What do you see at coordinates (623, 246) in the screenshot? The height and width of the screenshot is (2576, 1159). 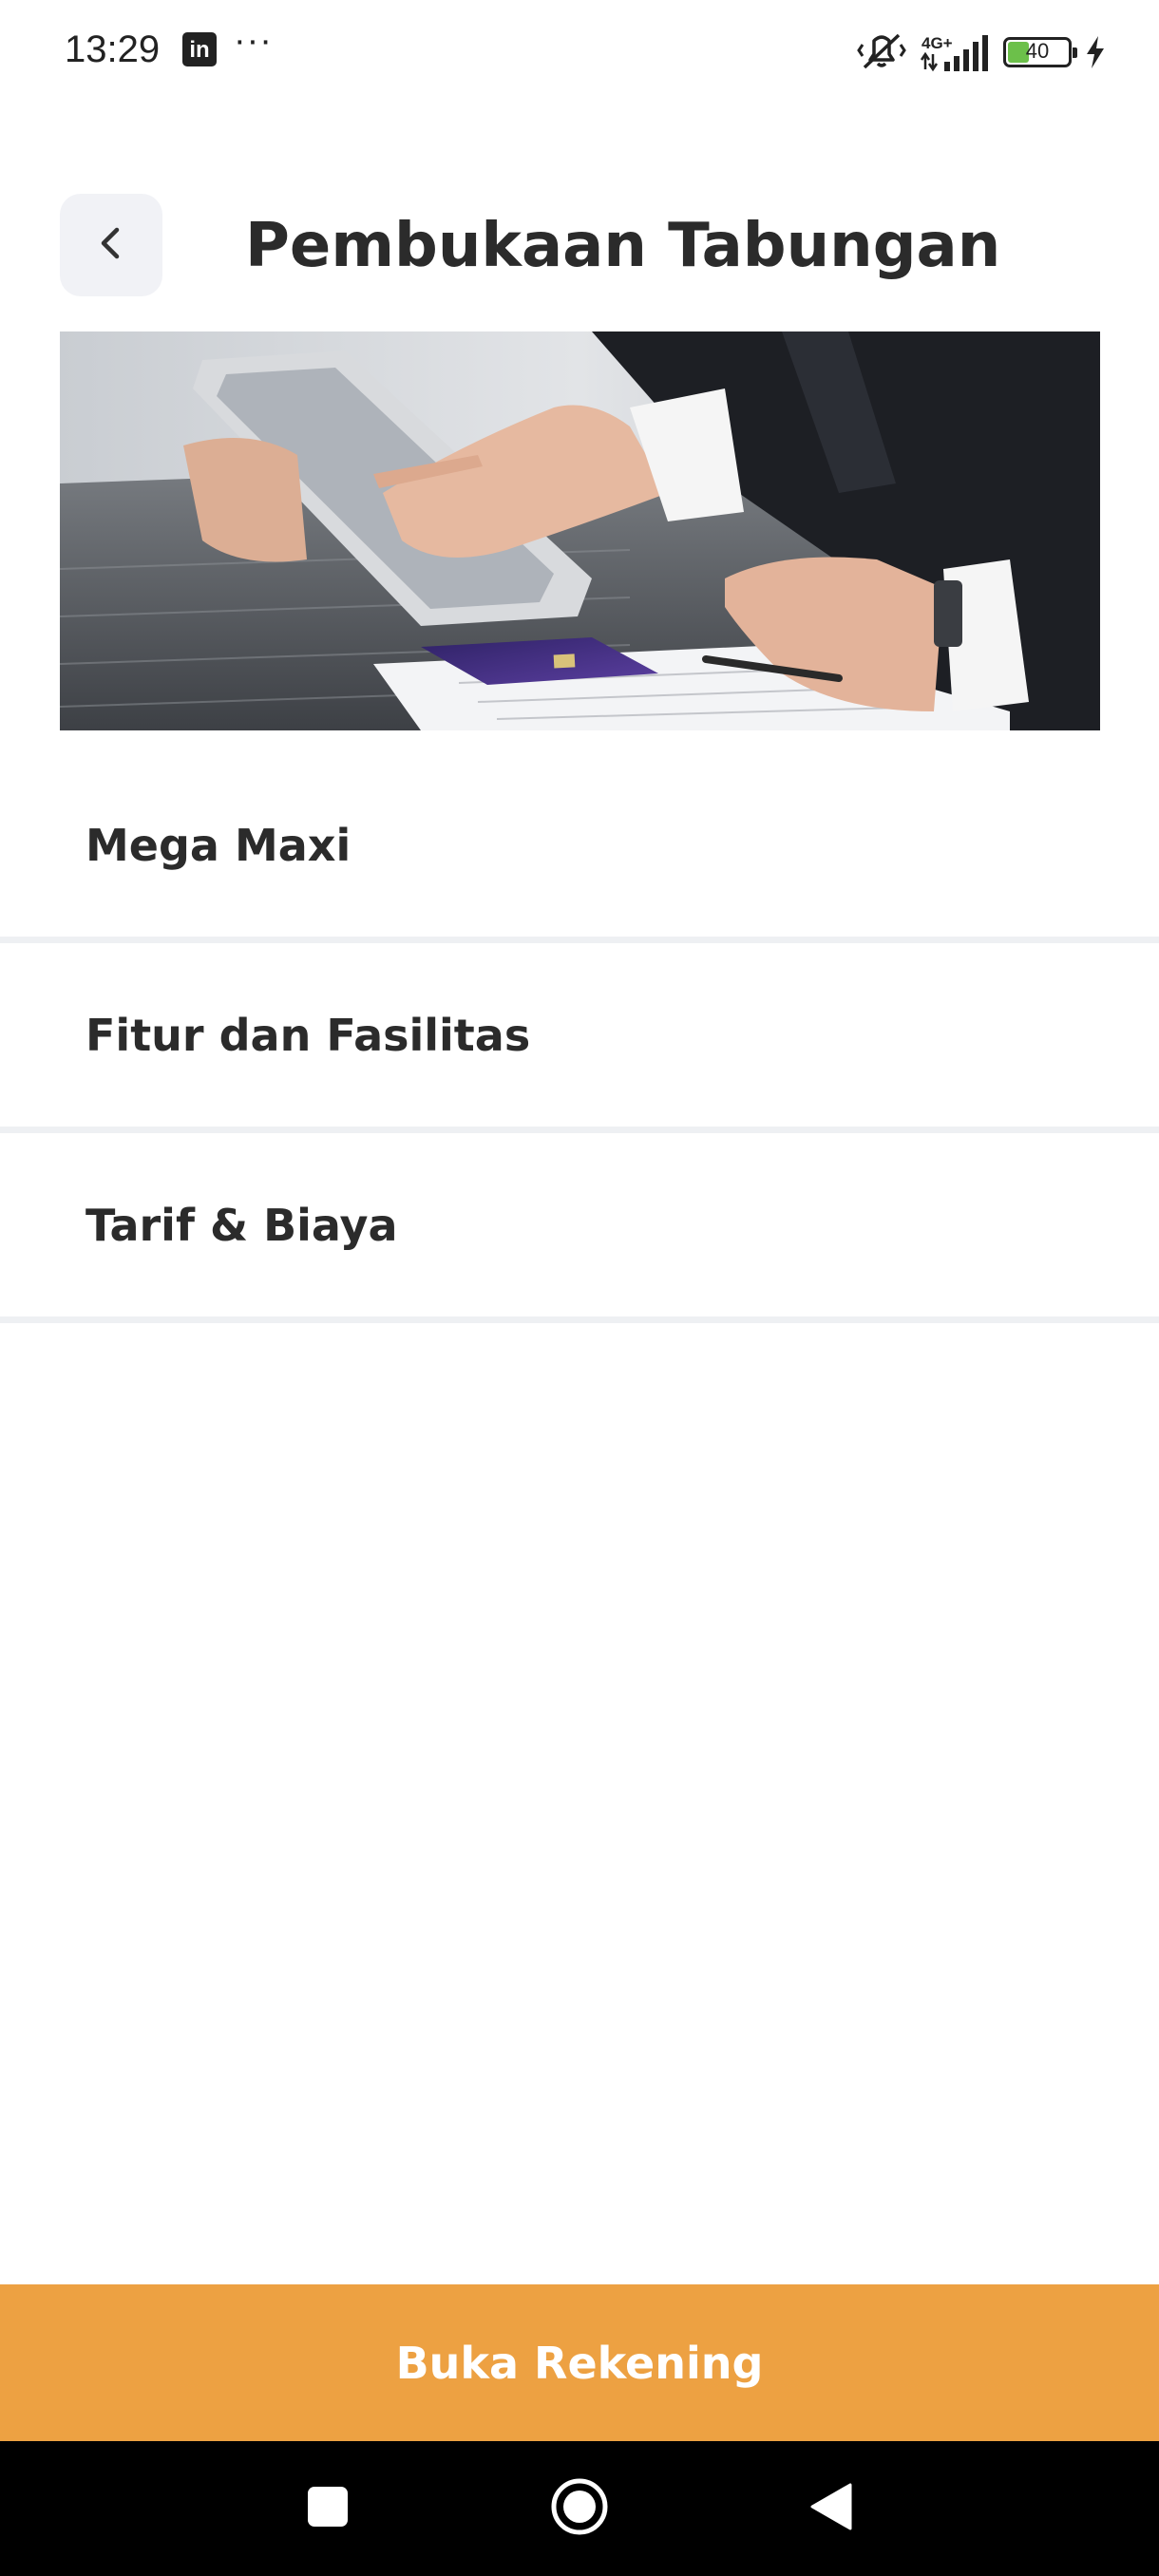 I see `page-title: Pembukaan Tabungan` at bounding box center [623, 246].